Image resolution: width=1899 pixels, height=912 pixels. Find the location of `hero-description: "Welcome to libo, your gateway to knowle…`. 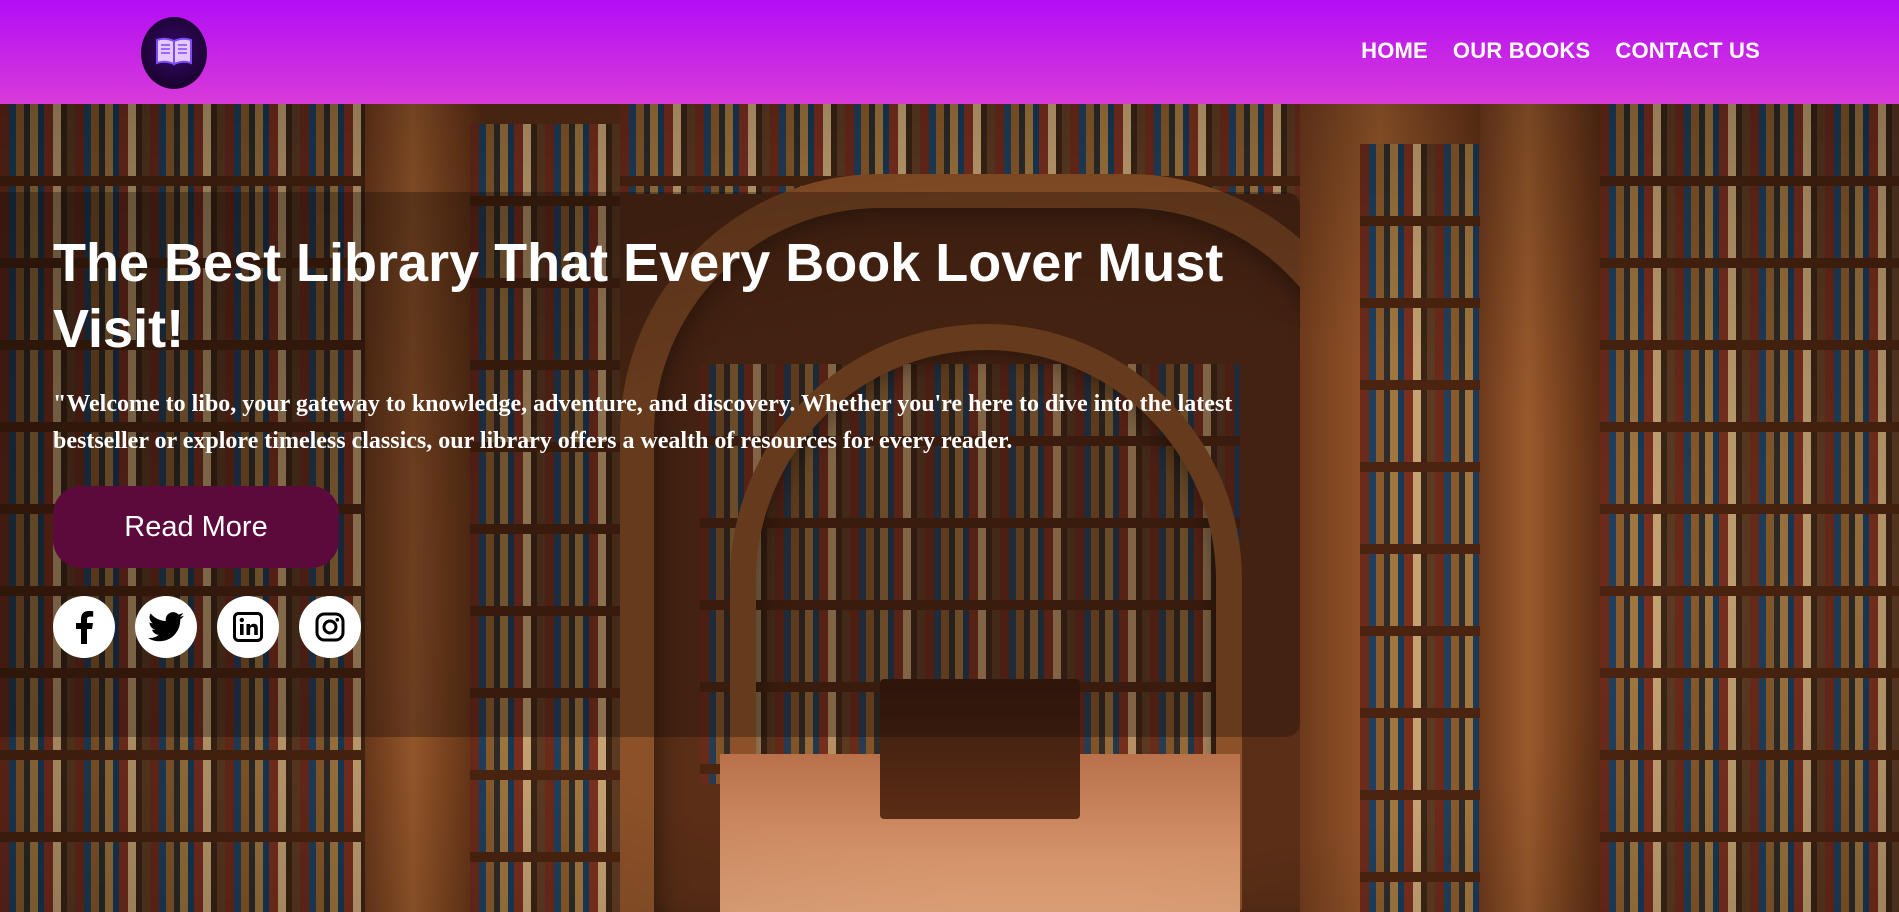

hero-description: "Welcome to libo, your gateway to knowle… is located at coordinates (643, 422).